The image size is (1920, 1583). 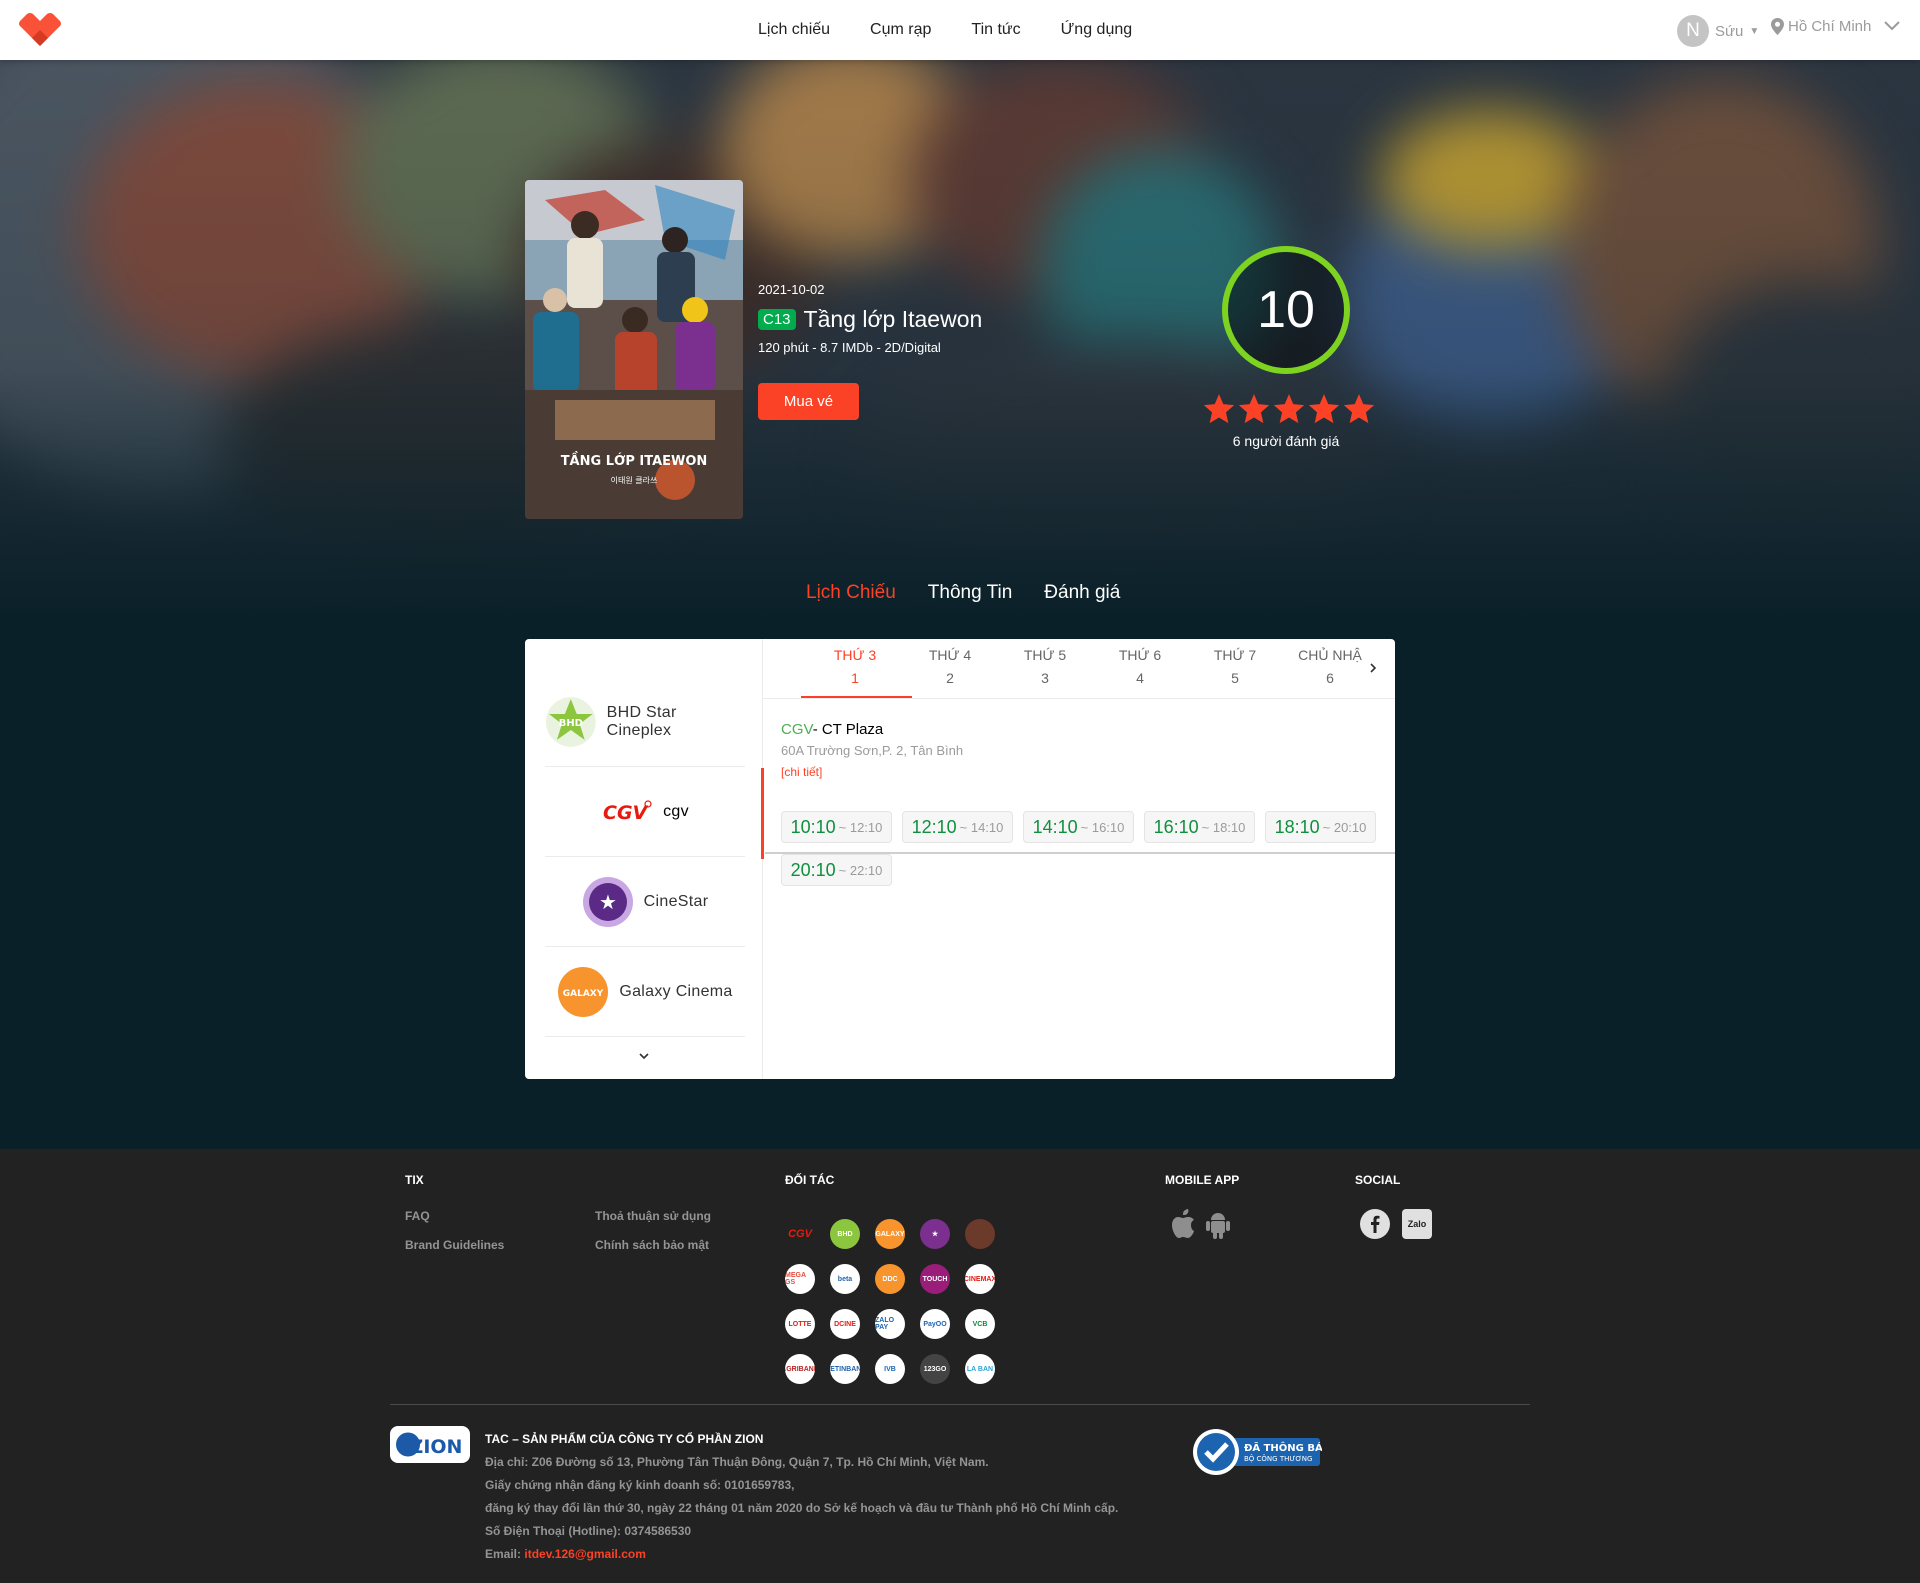 What do you see at coordinates (1261, 1452) in the screenshot?
I see `verified-badge: ĐÃ THÔNG BÁO BỘ CÔNG THƯƠNG` at bounding box center [1261, 1452].